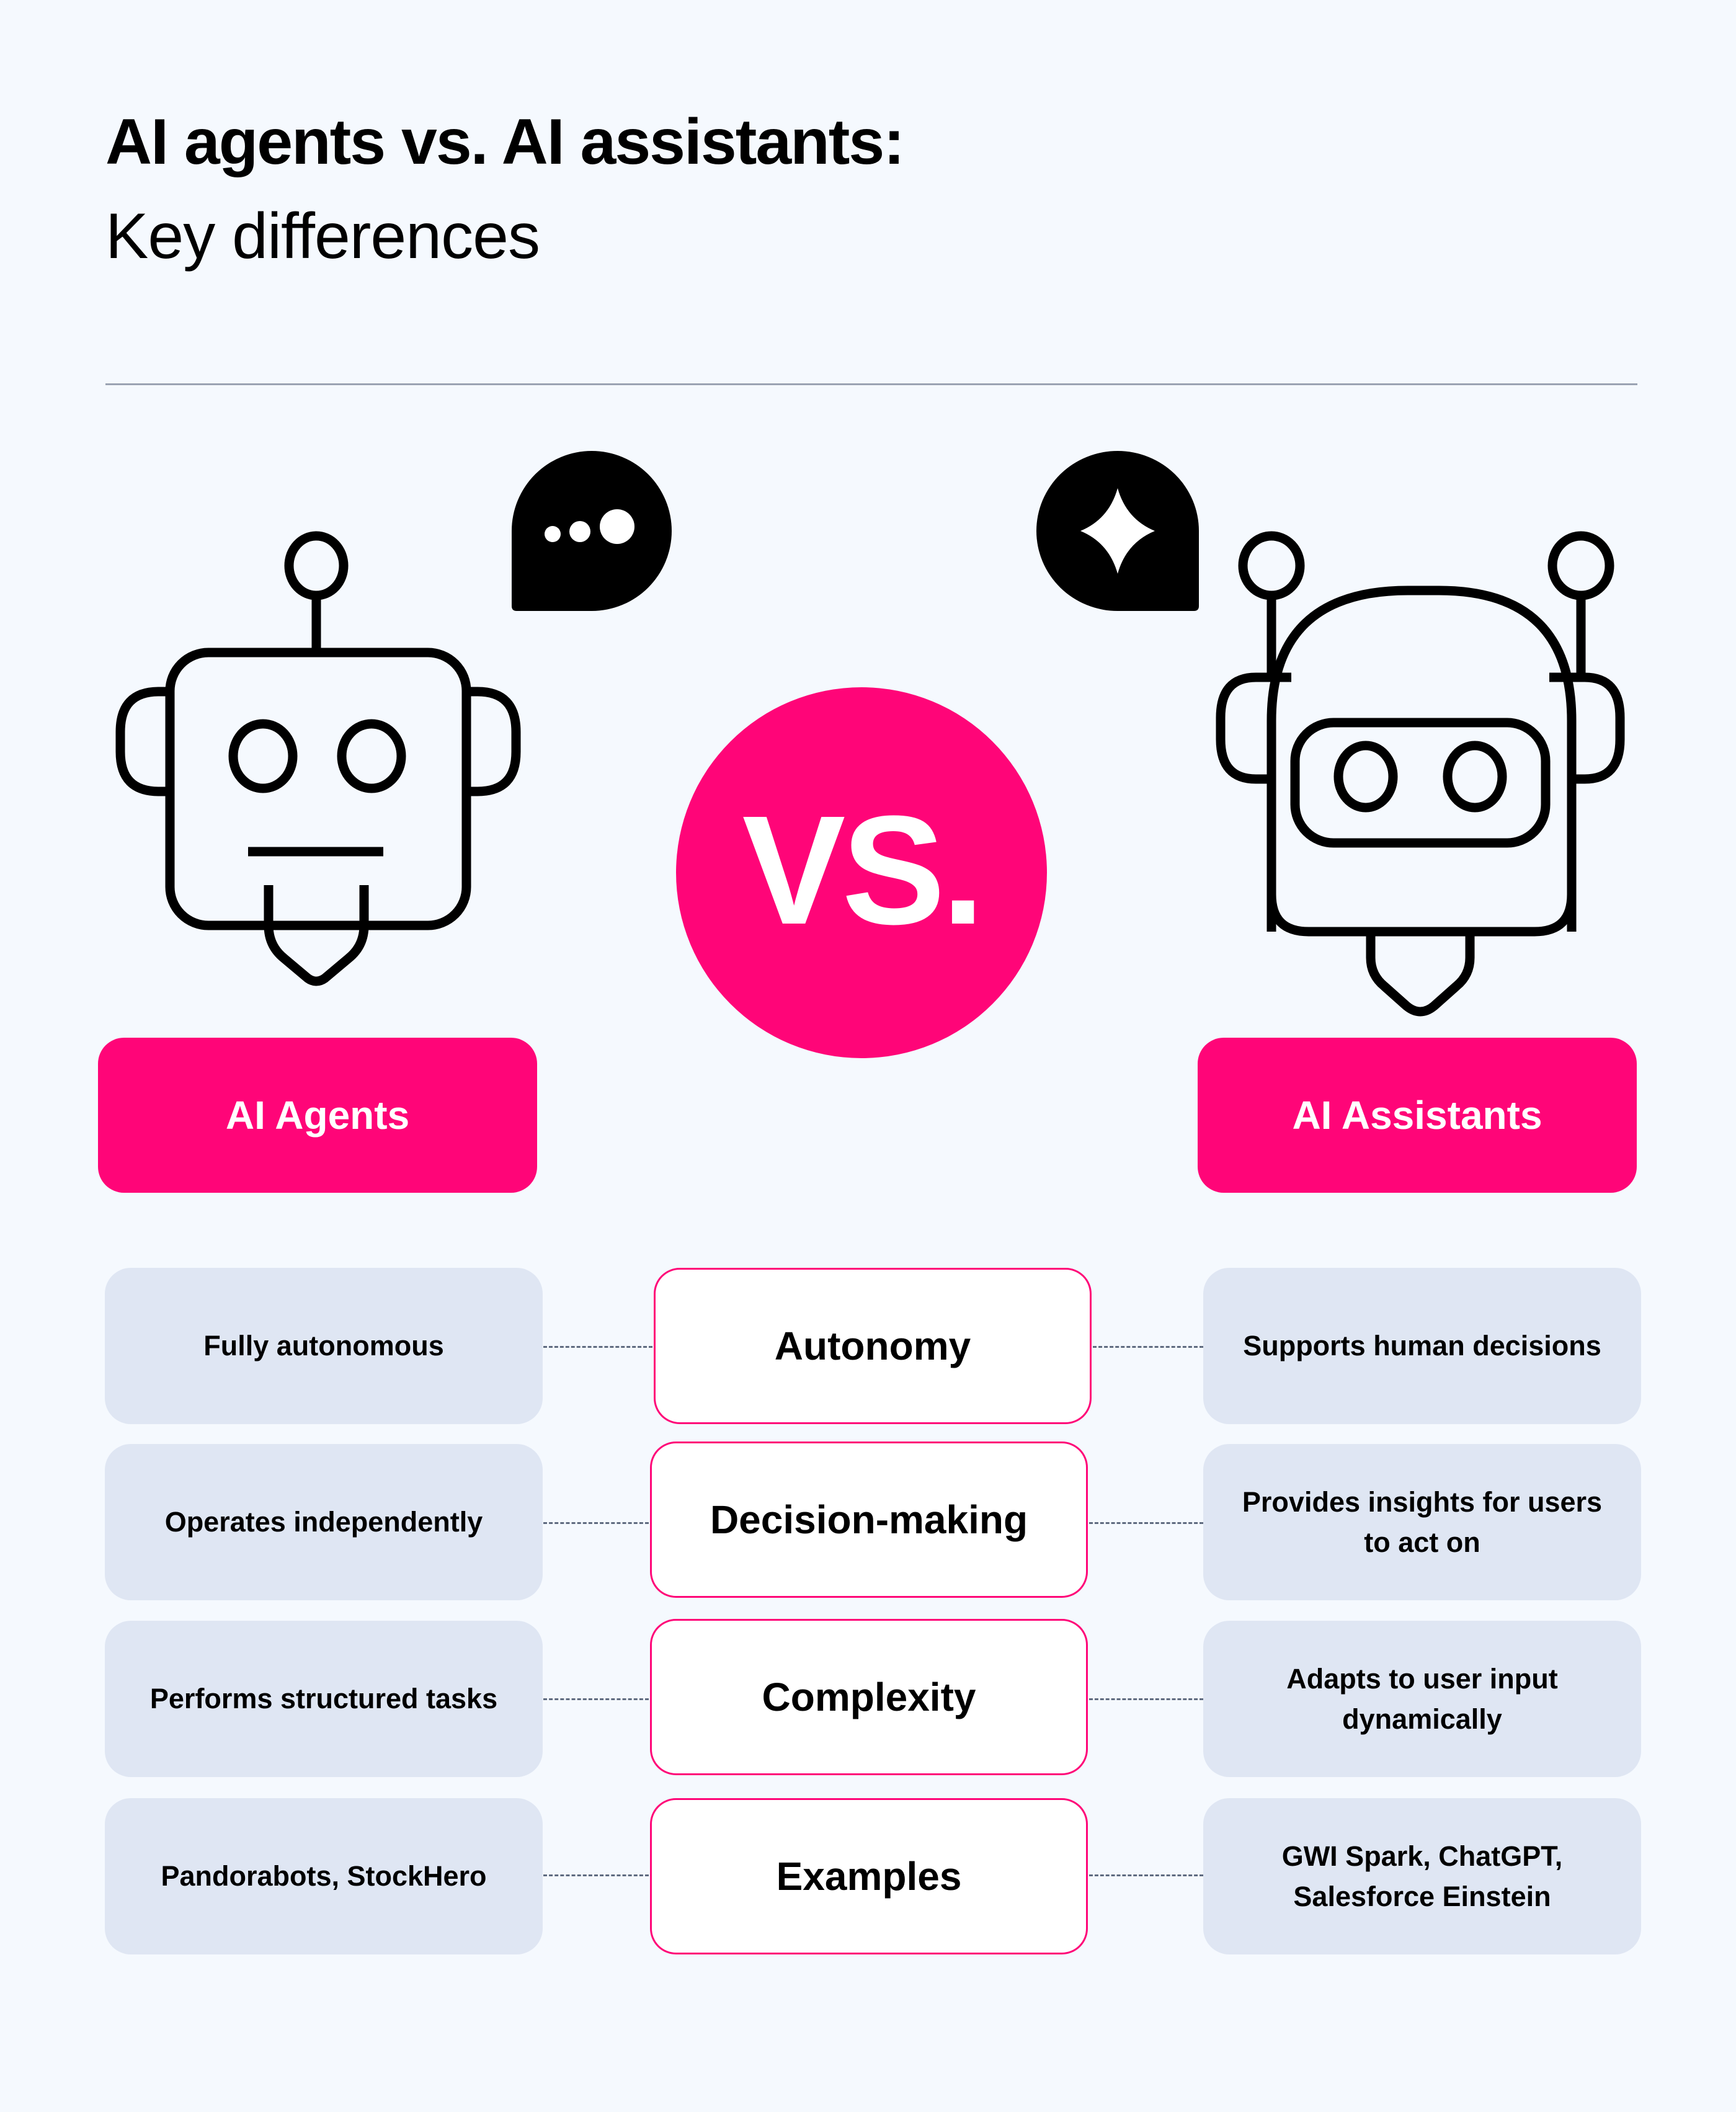 This screenshot has width=1736, height=2112. What do you see at coordinates (869, 1697) in the screenshot?
I see `criterion-cell-complexity: Complexity` at bounding box center [869, 1697].